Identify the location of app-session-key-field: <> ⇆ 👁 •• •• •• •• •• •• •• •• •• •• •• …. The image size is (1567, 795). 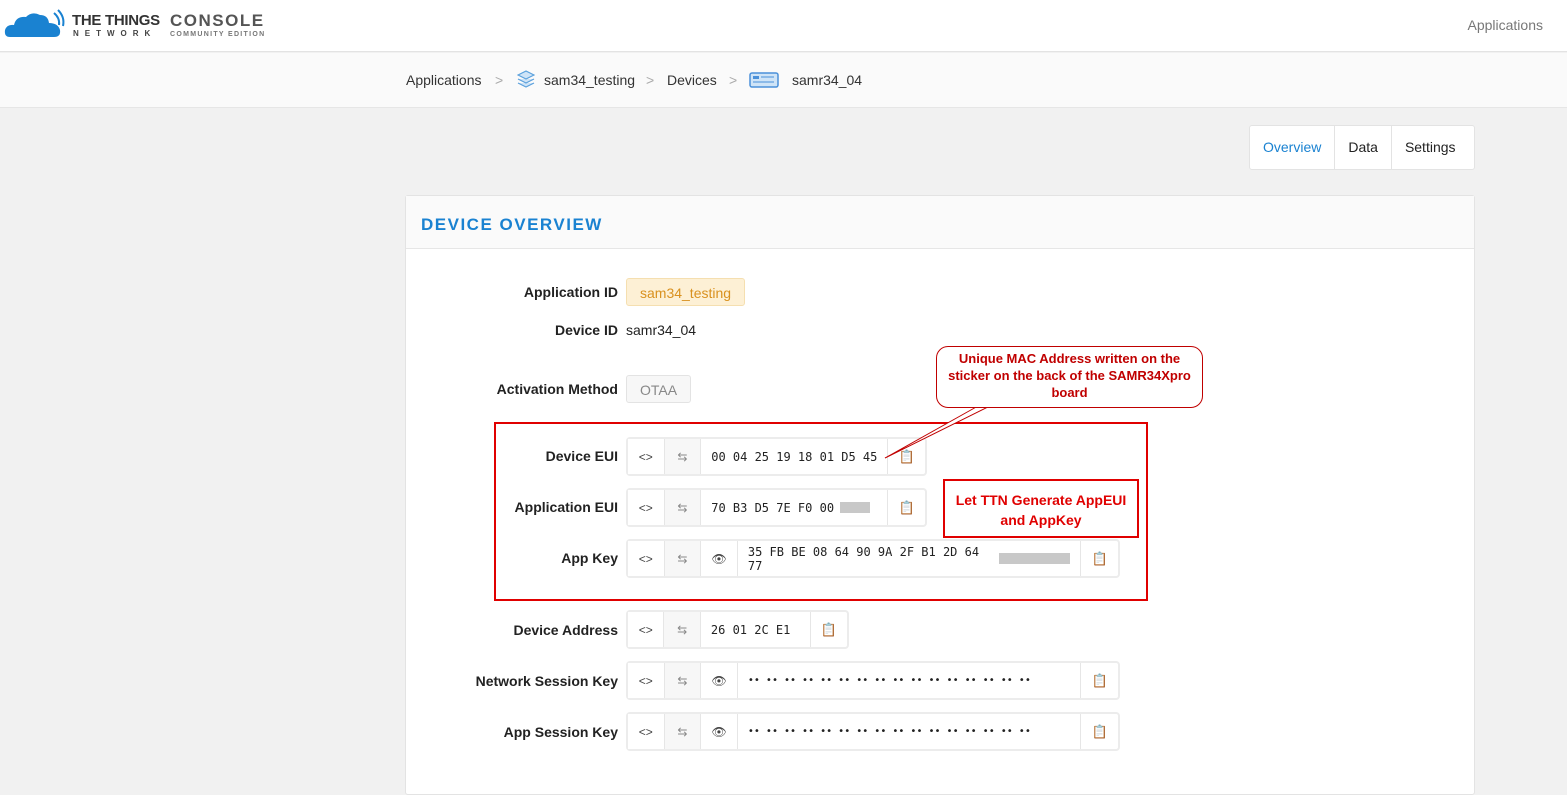
(873, 731).